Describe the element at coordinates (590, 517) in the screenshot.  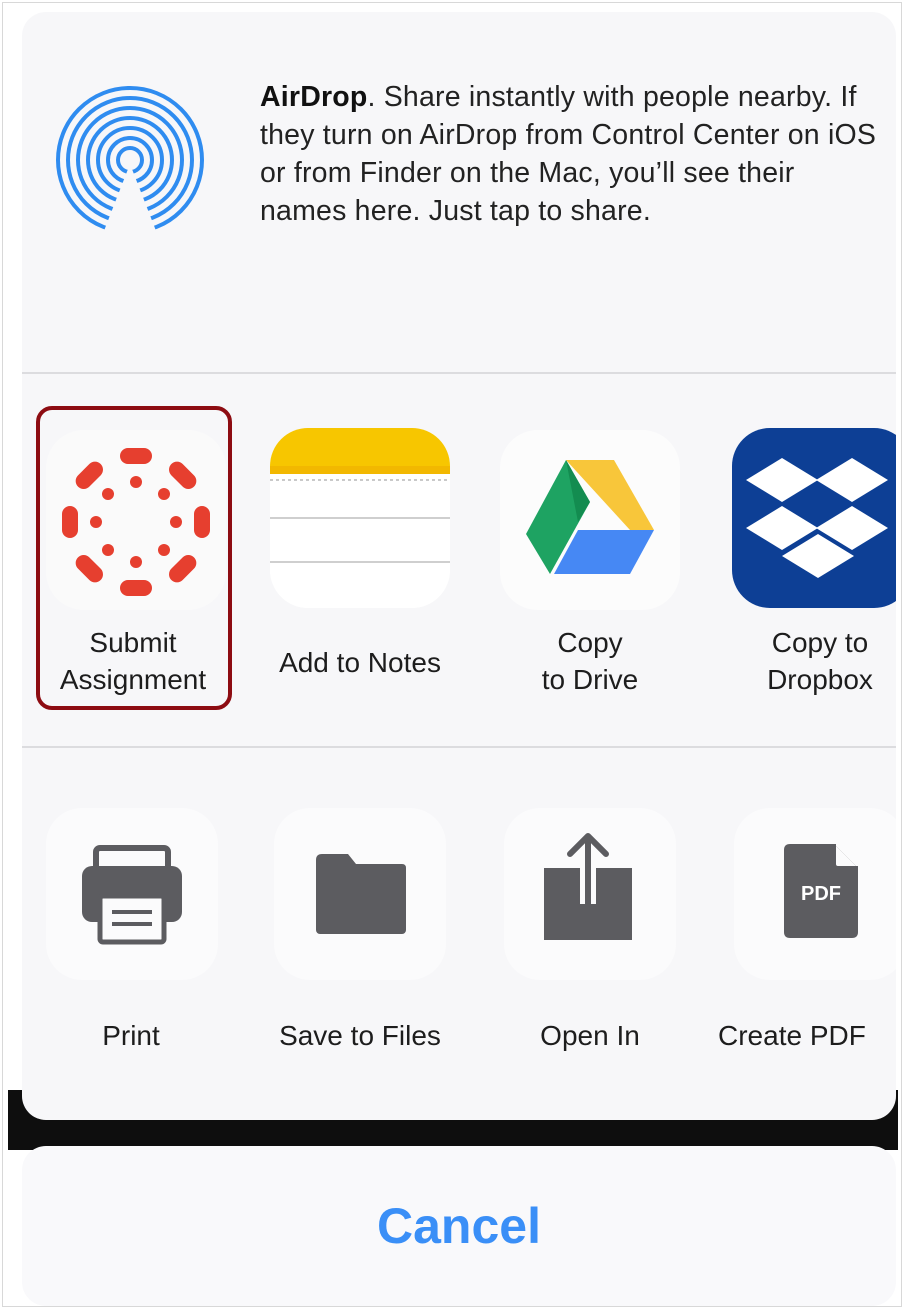
I see `google-drive-icon` at that location.